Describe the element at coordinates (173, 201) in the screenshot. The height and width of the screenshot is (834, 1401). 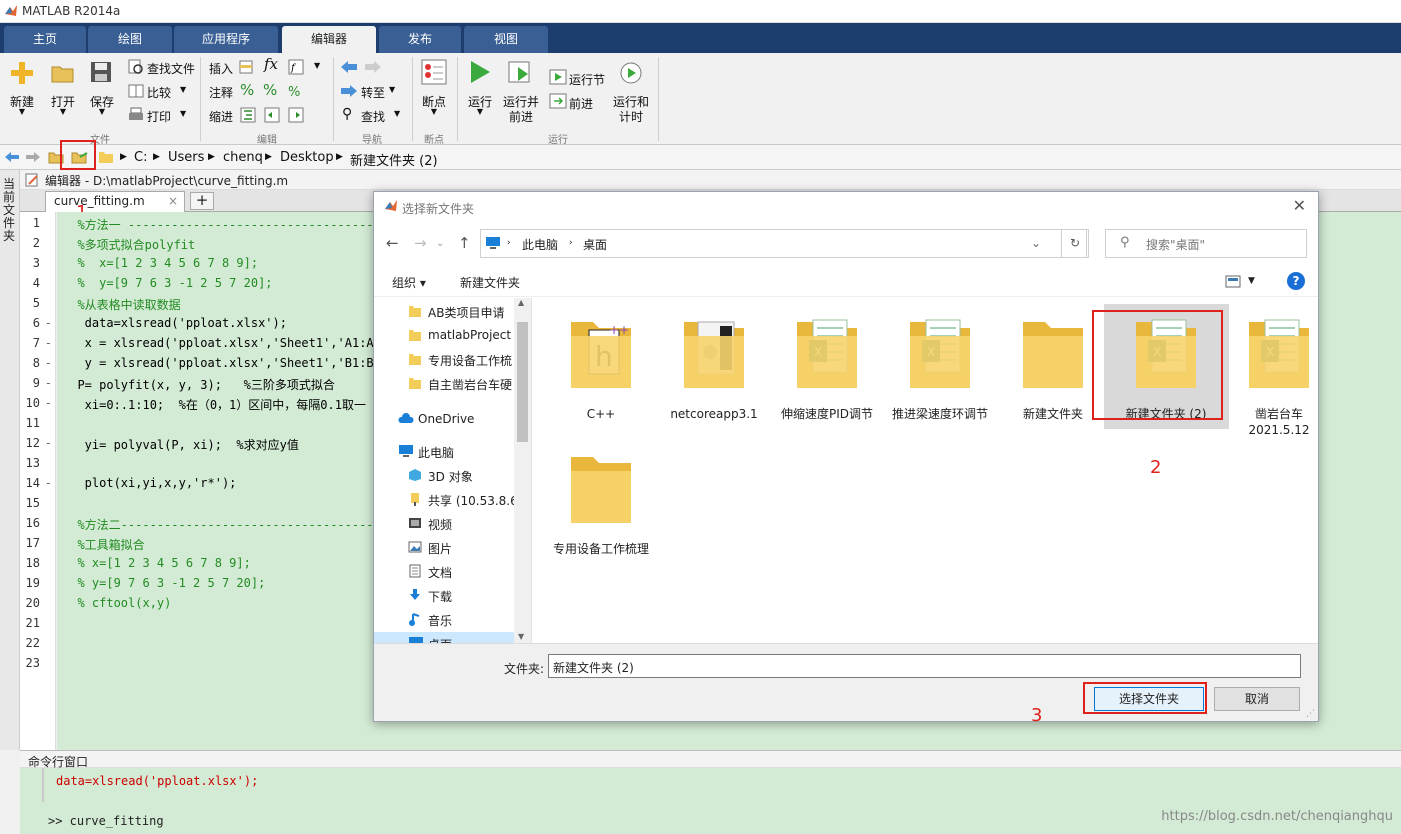
I see `close-icon: ×` at that location.